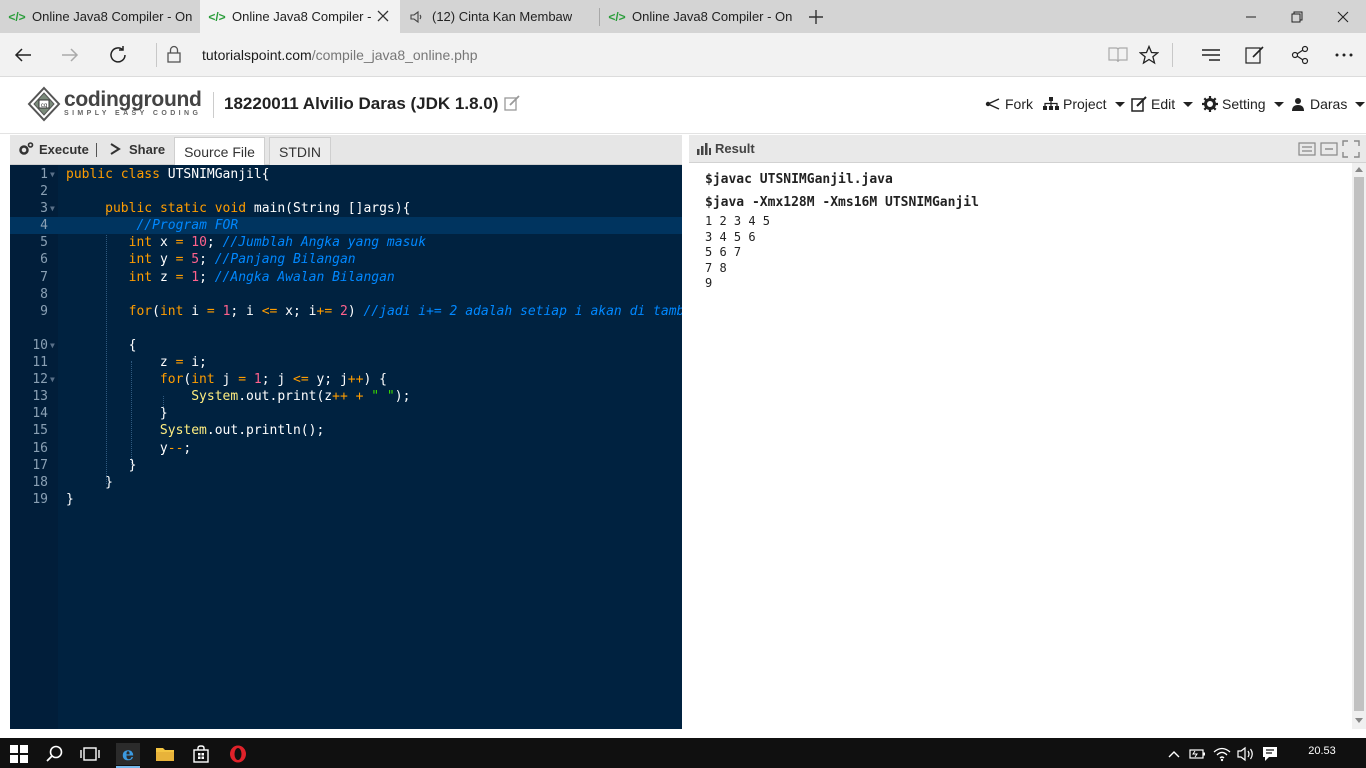 Image resolution: width=1366 pixels, height=768 pixels. Describe the element at coordinates (816, 17) in the screenshot. I see `new-tab-icon` at that location.